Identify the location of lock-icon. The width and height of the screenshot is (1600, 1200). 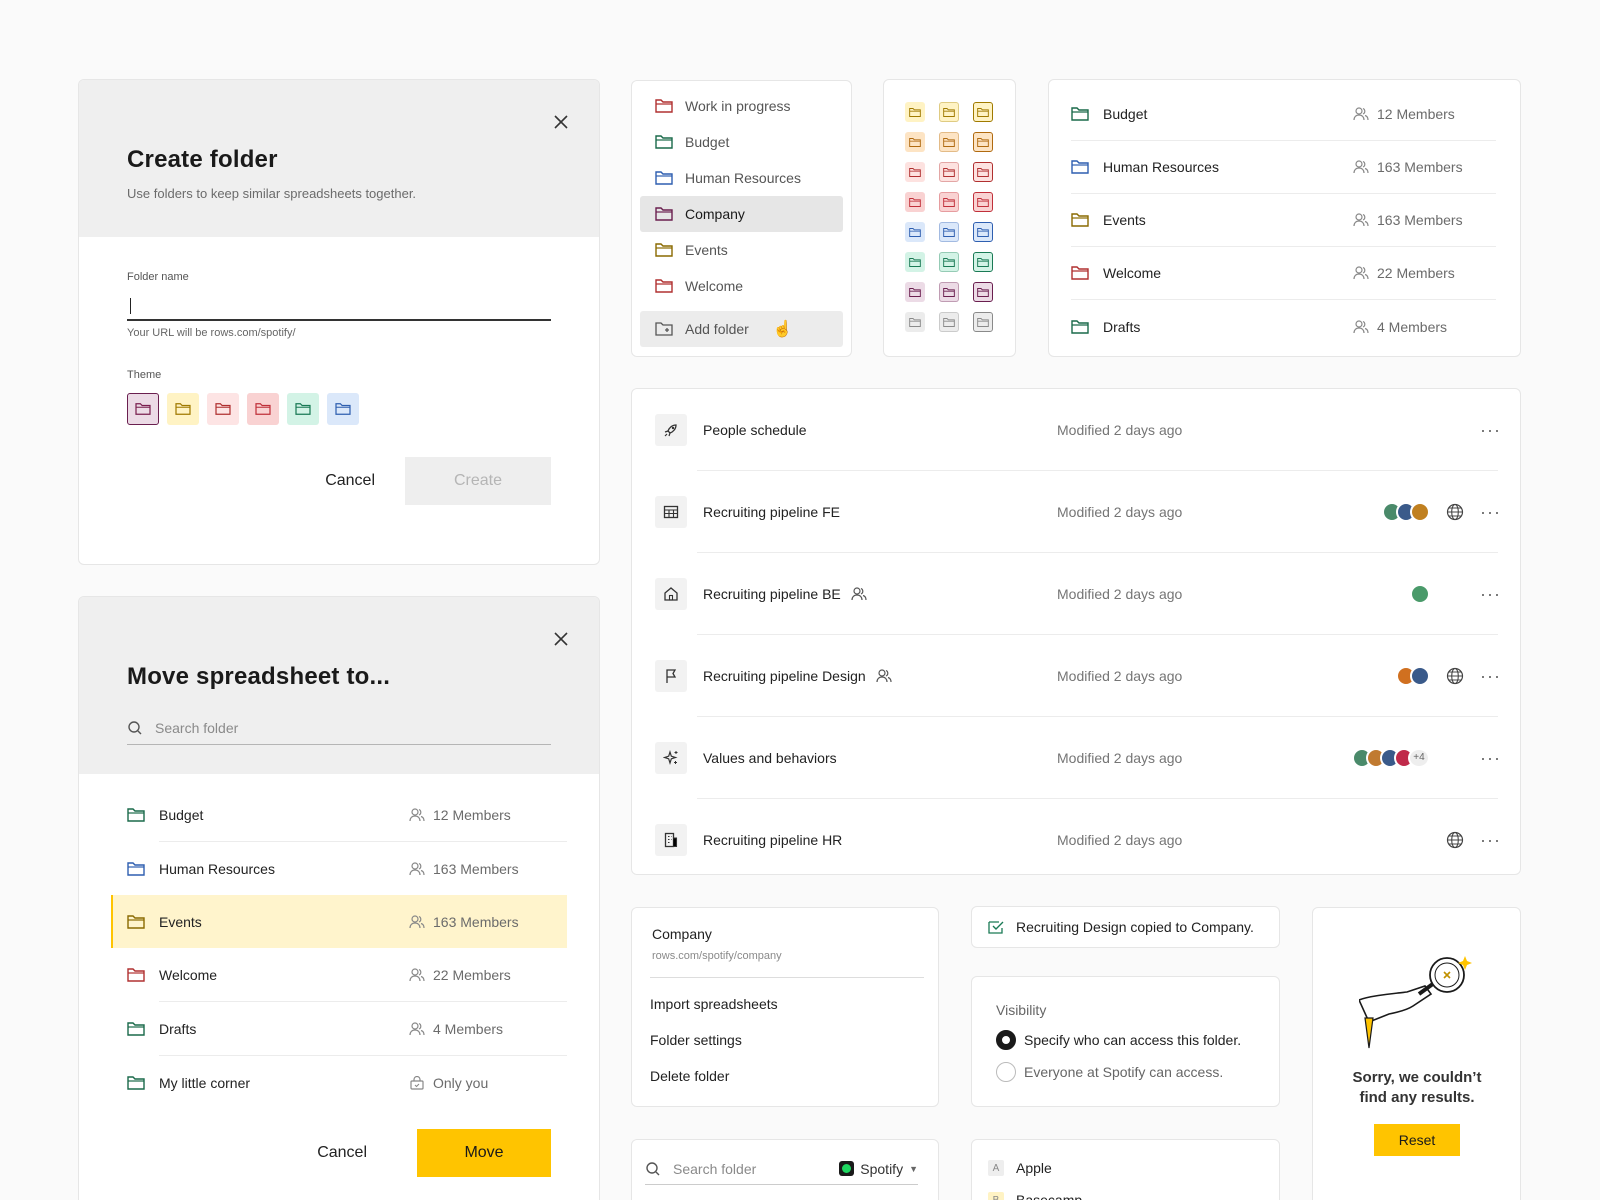
(417, 1082).